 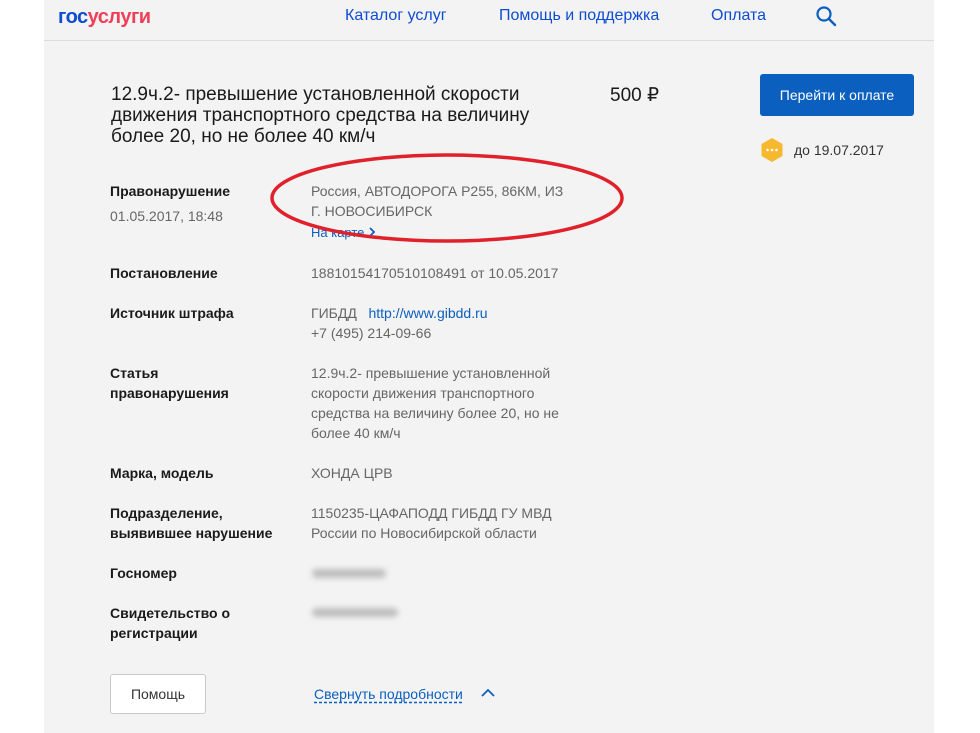 What do you see at coordinates (435, 413) in the screenshot?
I see `article-line: средства на величину более 20, но не` at bounding box center [435, 413].